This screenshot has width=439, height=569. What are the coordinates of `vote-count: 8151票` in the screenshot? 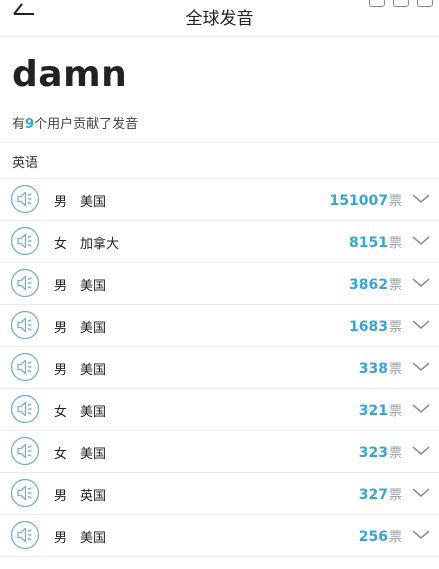 It's located at (375, 241).